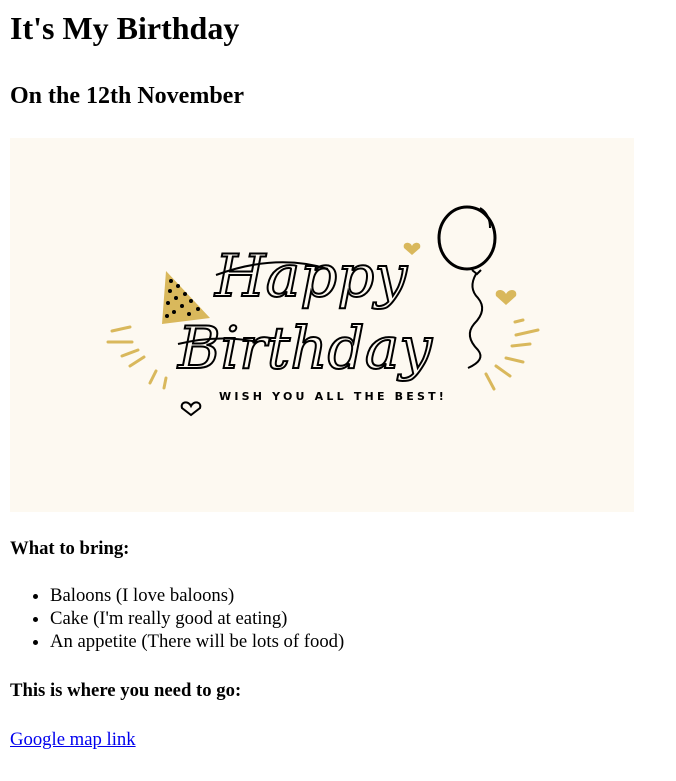 Image resolution: width=676 pixels, height=781 pixels. What do you see at coordinates (467, 287) in the screenshot?
I see `balloon-icon` at bounding box center [467, 287].